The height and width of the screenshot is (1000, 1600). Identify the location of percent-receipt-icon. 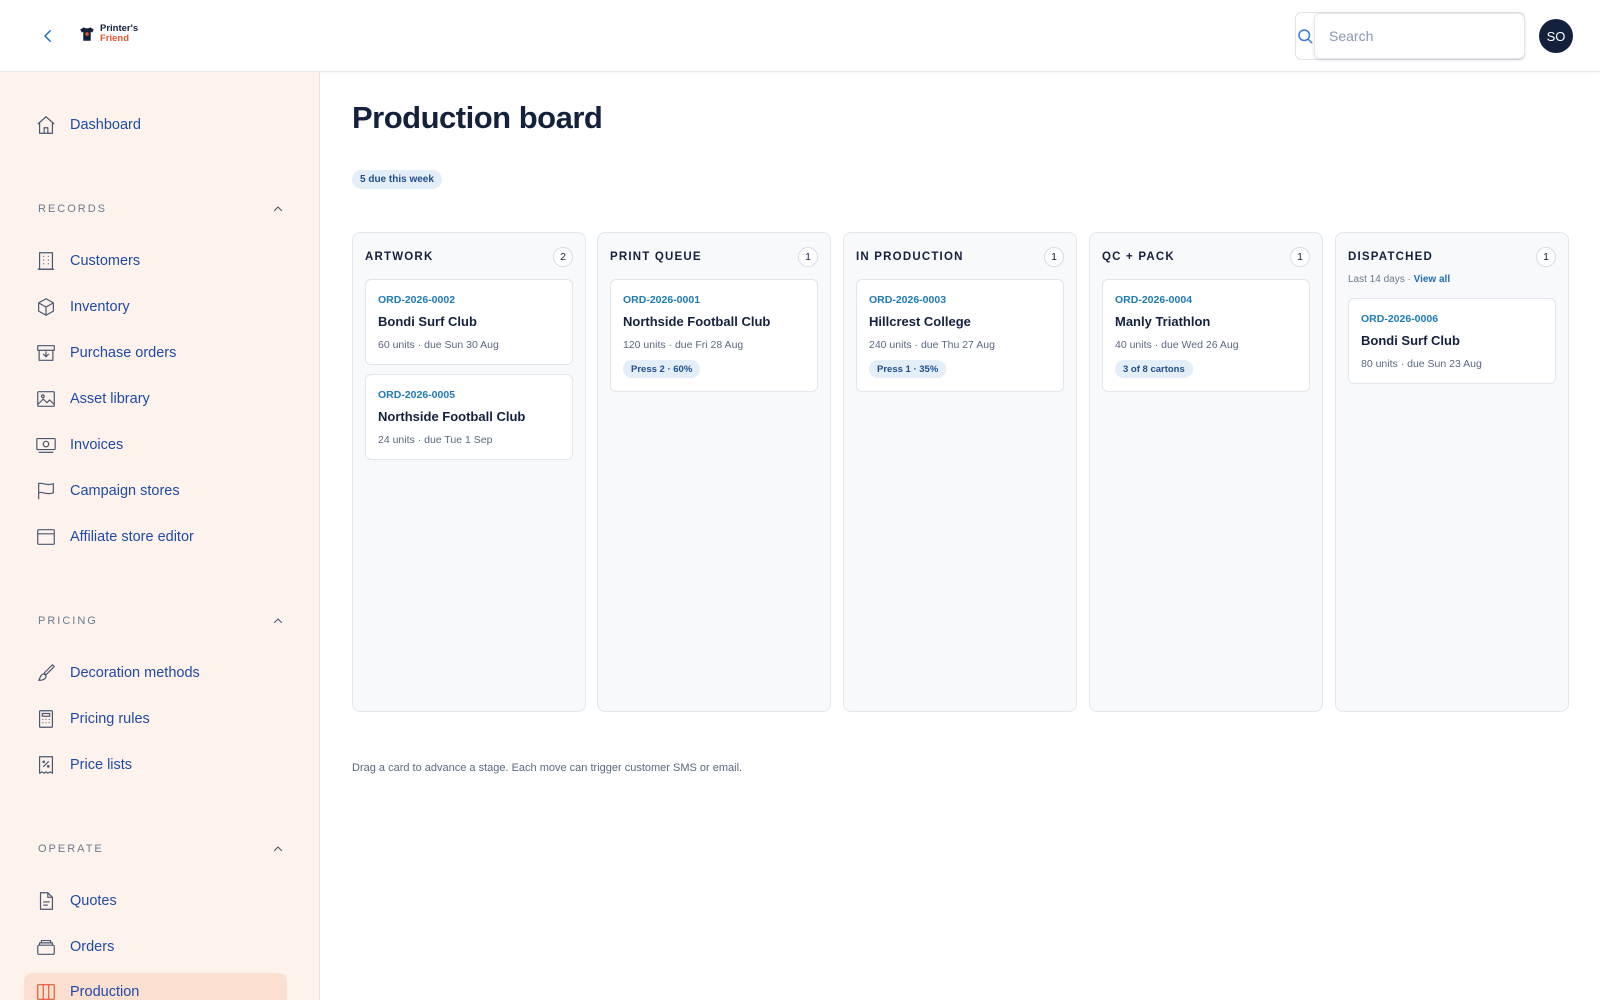
(46, 765).